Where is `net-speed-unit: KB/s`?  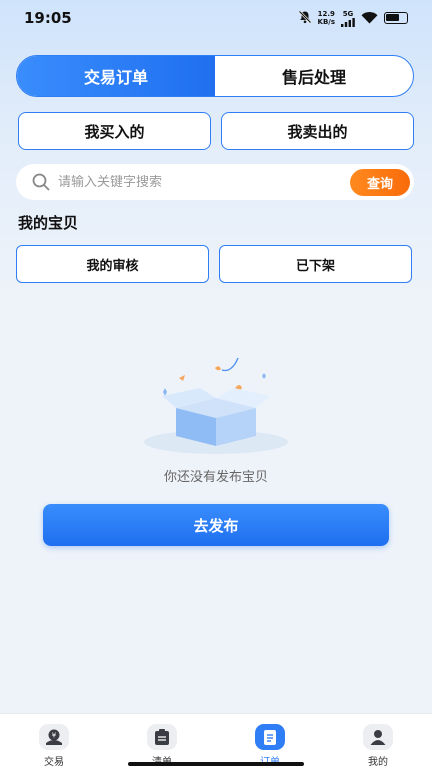
net-speed-unit: KB/s is located at coordinates (326, 22).